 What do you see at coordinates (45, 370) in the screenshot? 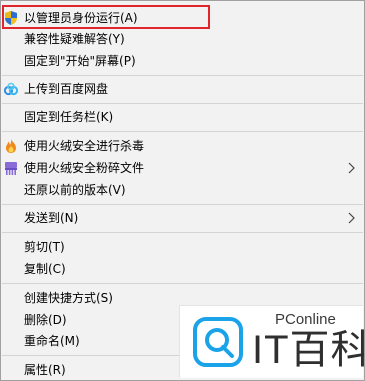
I see `menu-item-label: 属性(R)` at bounding box center [45, 370].